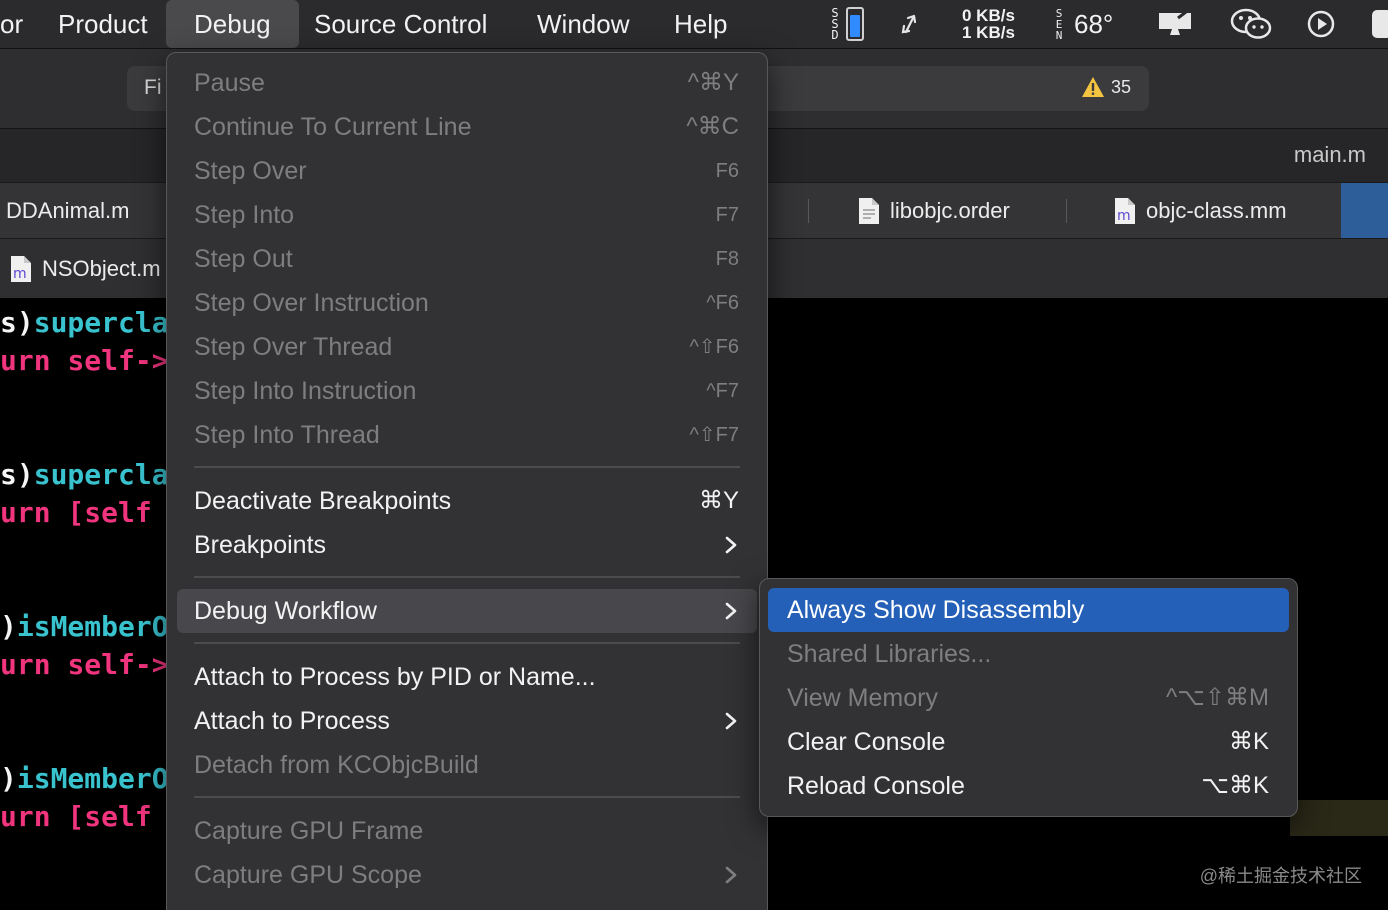  Describe the element at coordinates (1200, 211) in the screenshot. I see `tab-objc-class-mm: m objc-class.mm` at that location.